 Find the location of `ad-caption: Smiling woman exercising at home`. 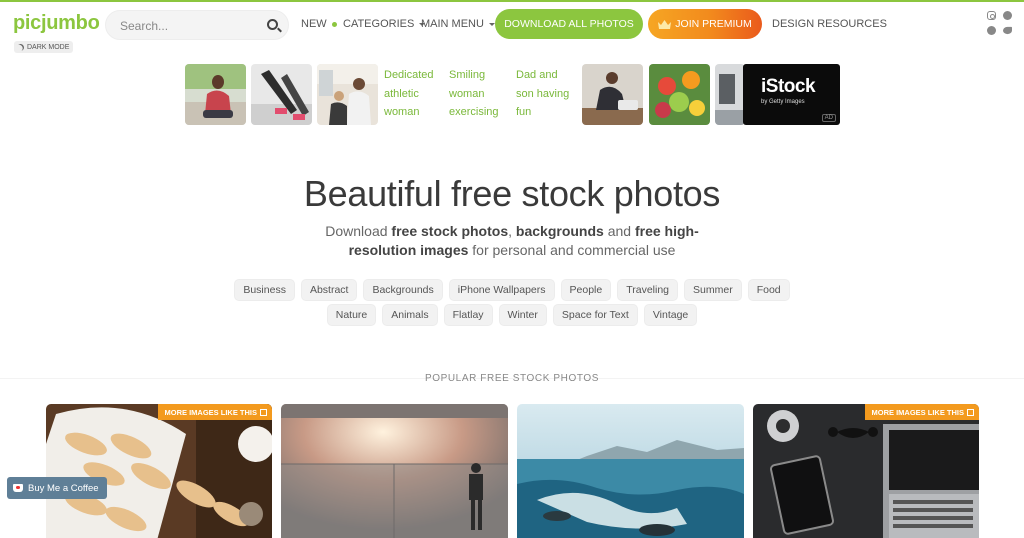

ad-caption: Smiling woman exercising at home is located at coordinates (479, 95).